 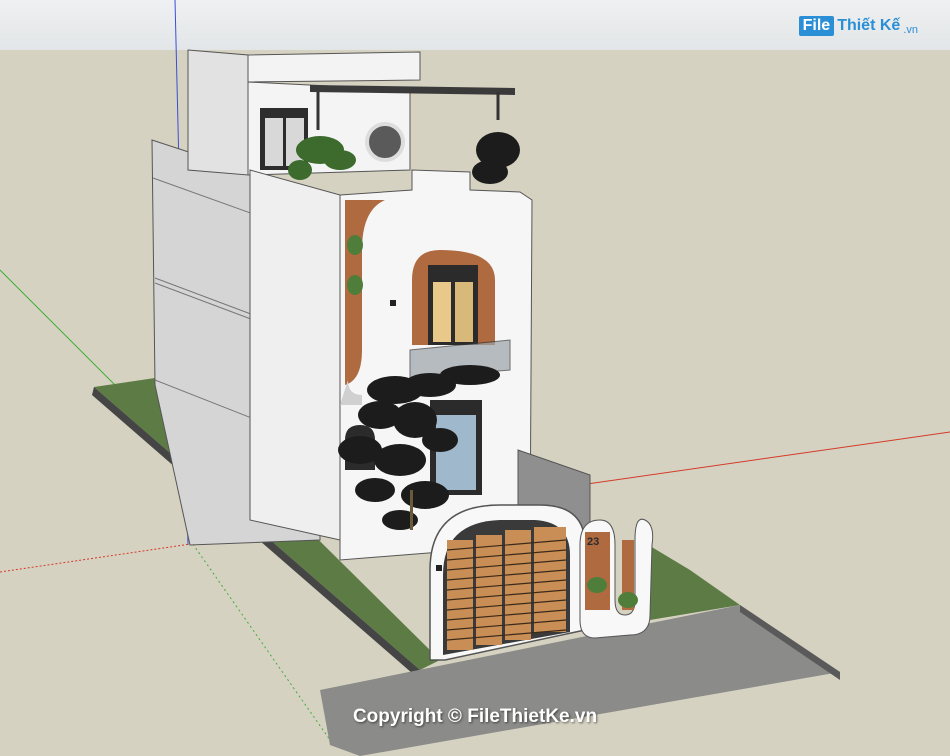 I want to click on roof-slab, so click(x=334, y=67).